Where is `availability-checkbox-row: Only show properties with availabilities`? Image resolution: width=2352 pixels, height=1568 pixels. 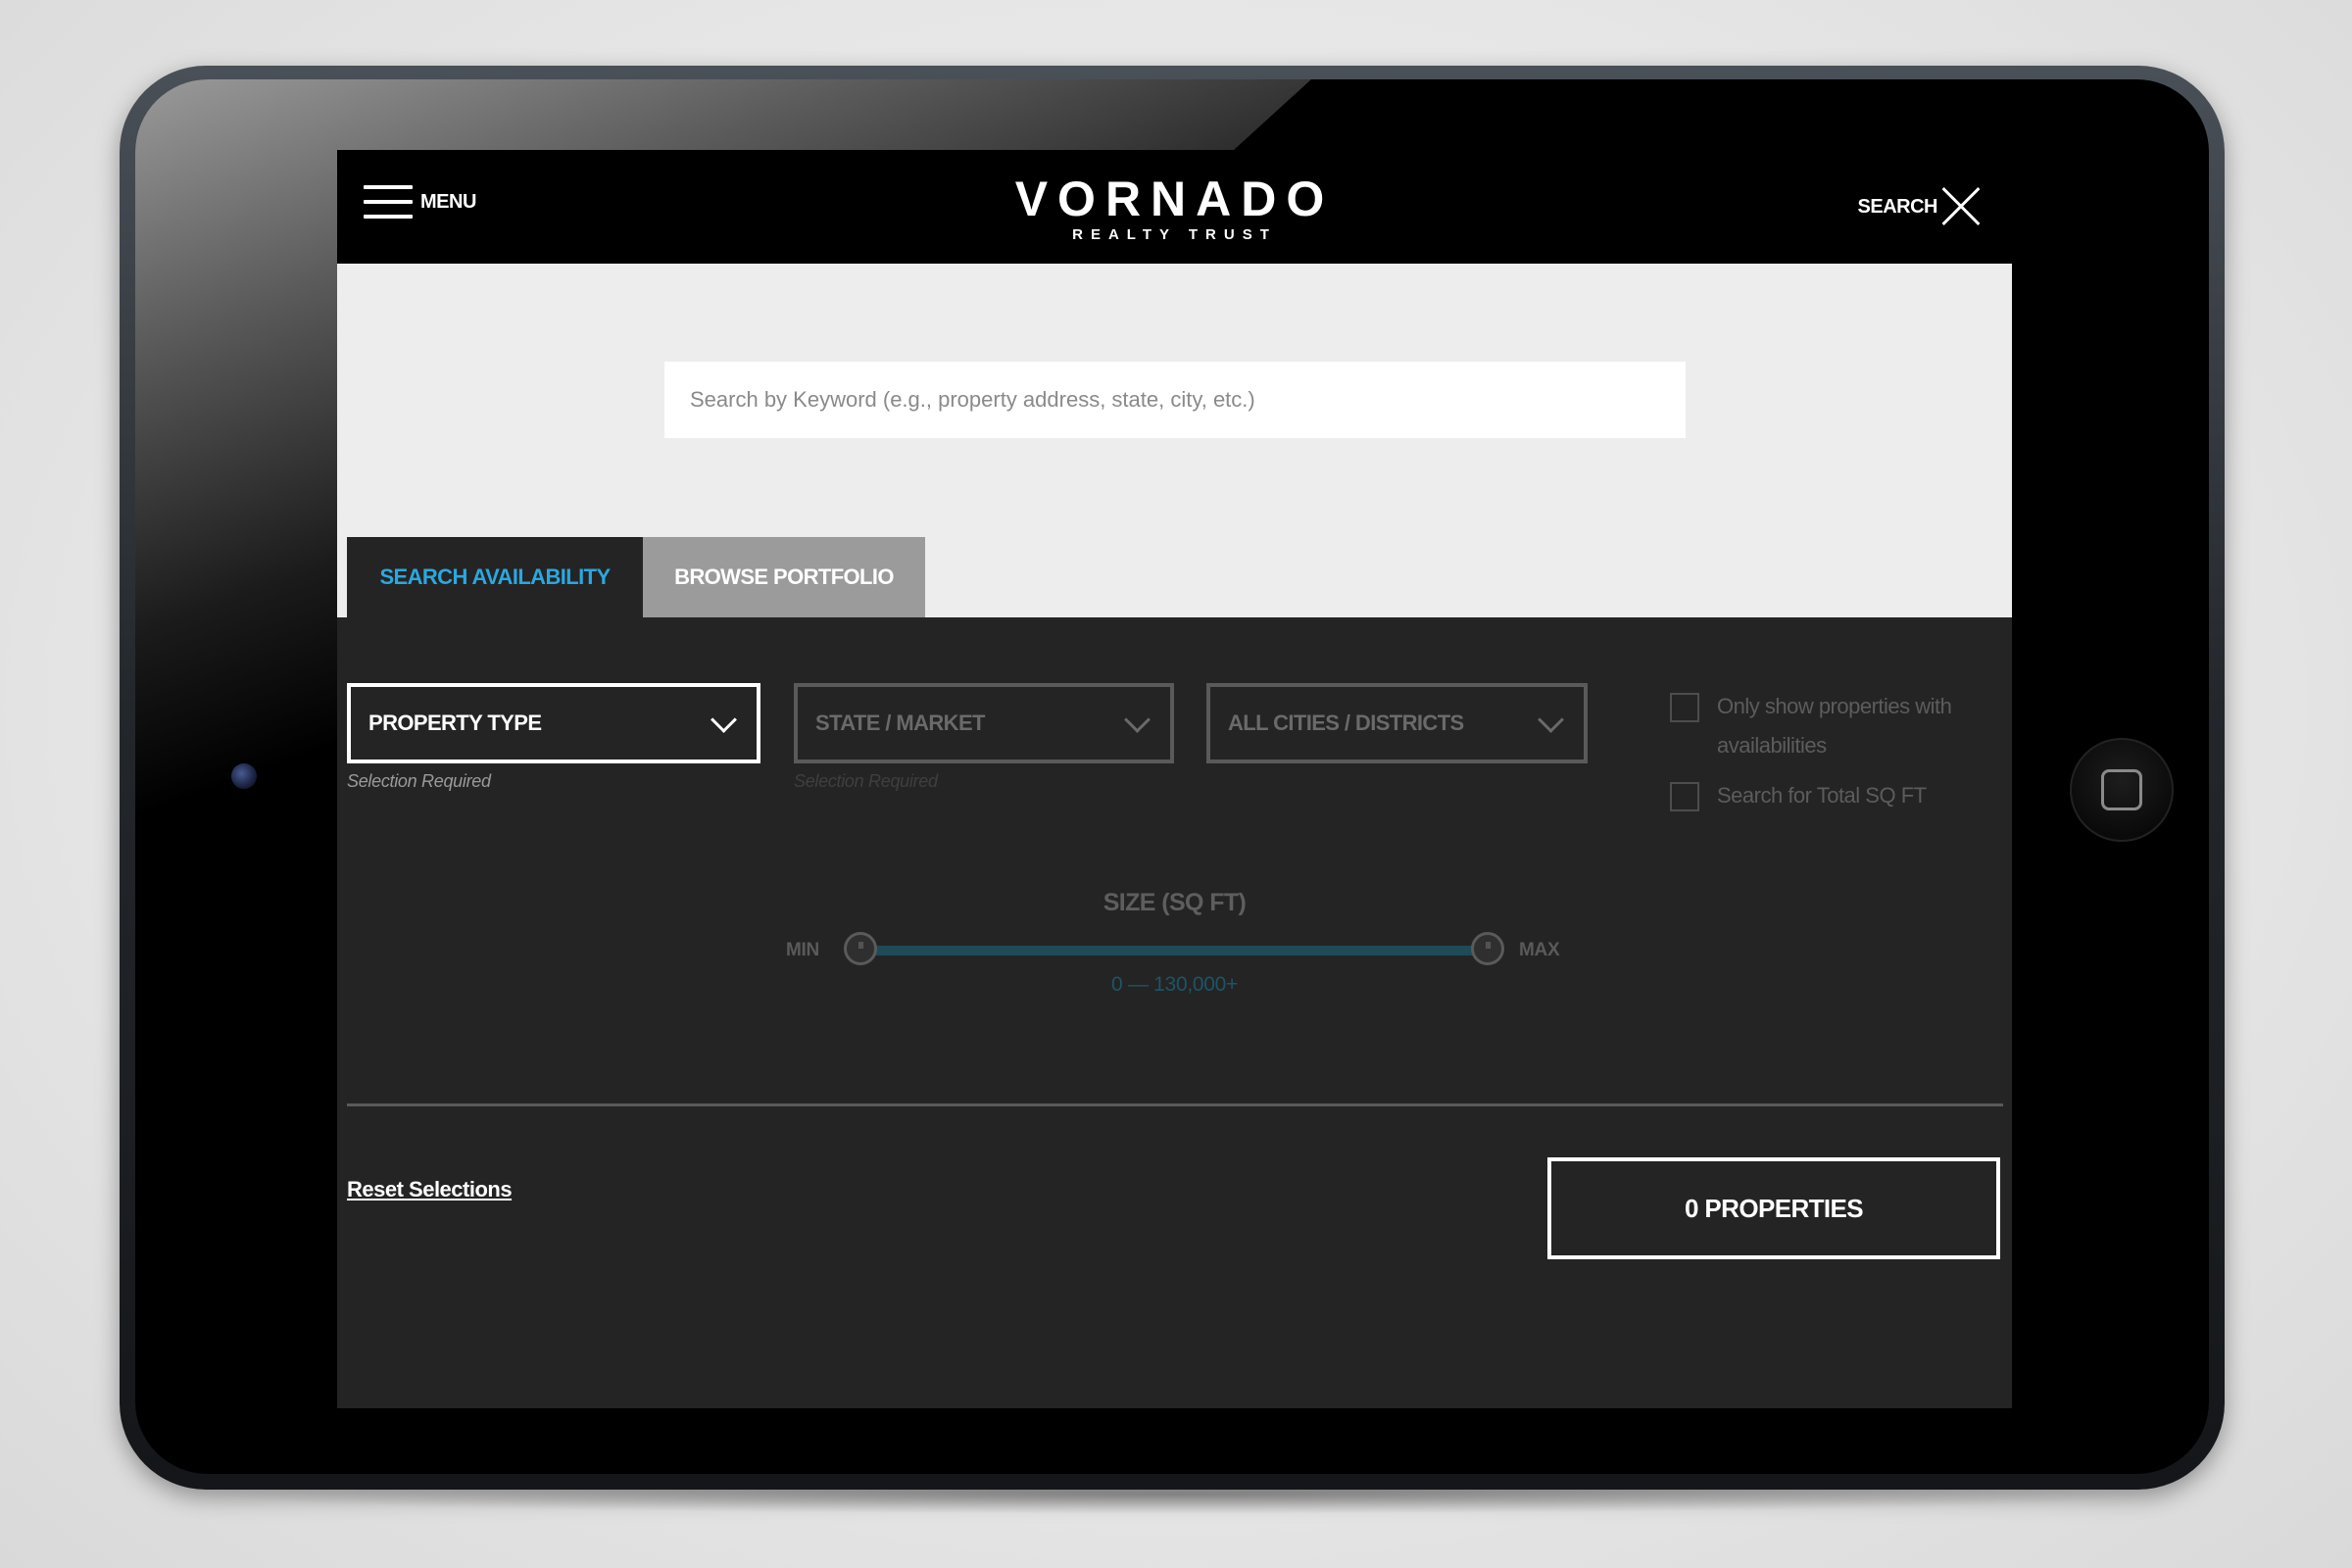 availability-checkbox-row: Only show properties with availabilities is located at coordinates (1840, 729).